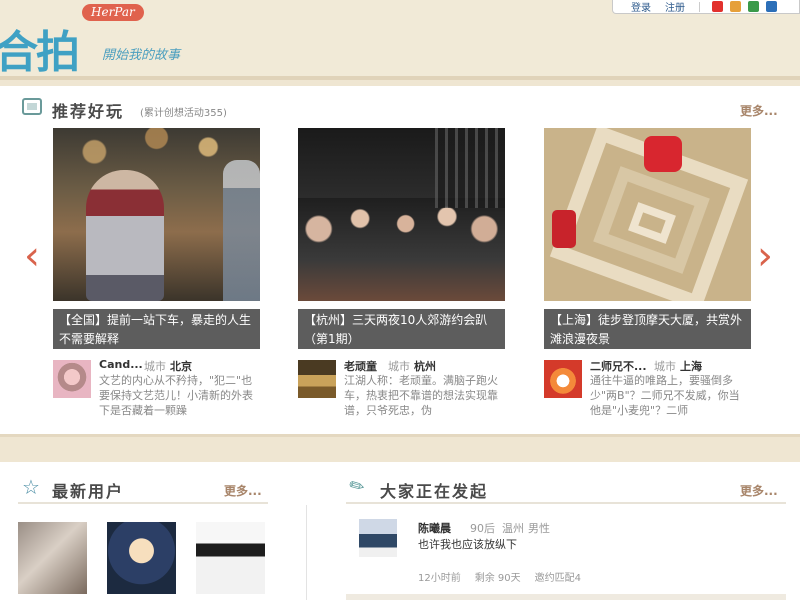 The image size is (800, 600). What do you see at coordinates (143, 503) in the screenshot?
I see `new-users-underline` at bounding box center [143, 503].